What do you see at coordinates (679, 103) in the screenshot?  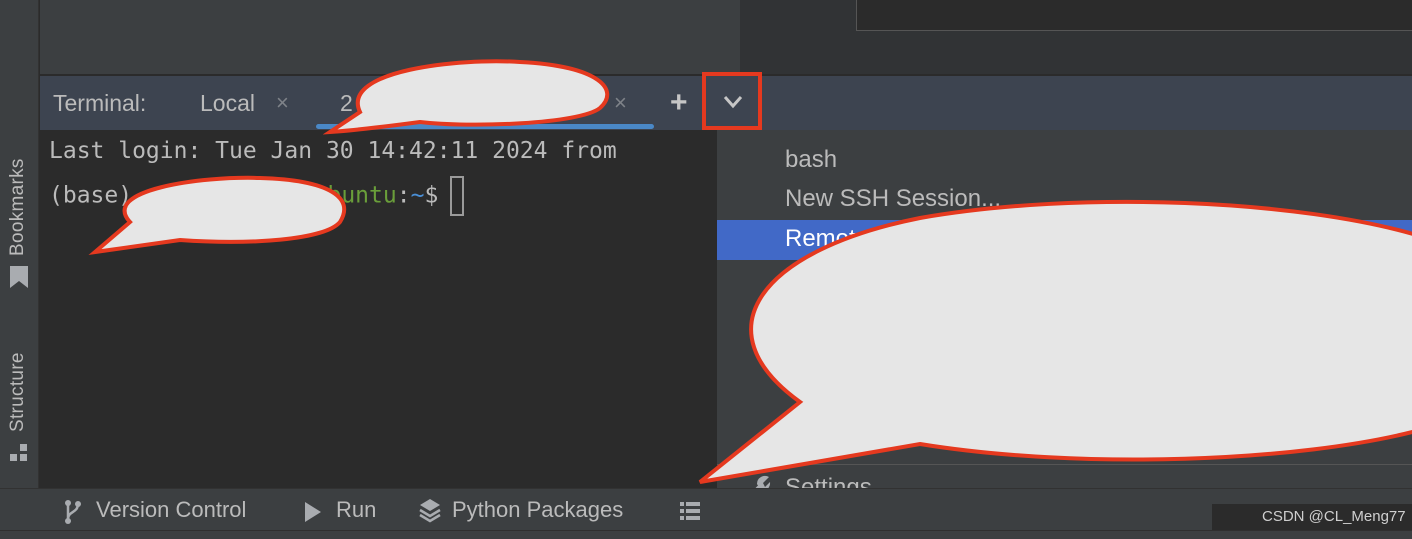 I see `plus-icon: +` at bounding box center [679, 103].